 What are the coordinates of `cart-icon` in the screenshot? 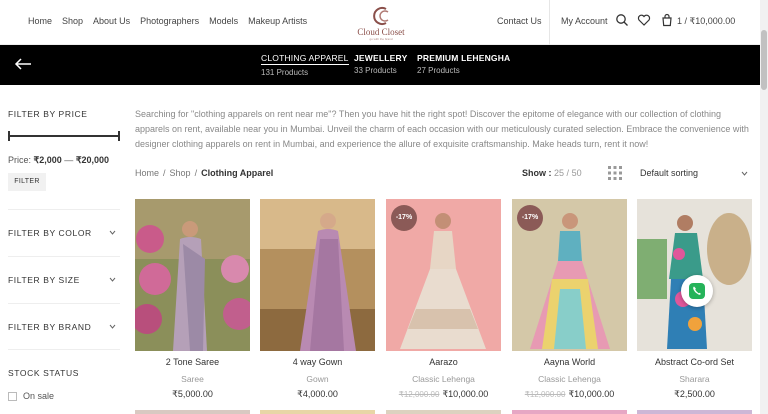 It's located at (667, 20).